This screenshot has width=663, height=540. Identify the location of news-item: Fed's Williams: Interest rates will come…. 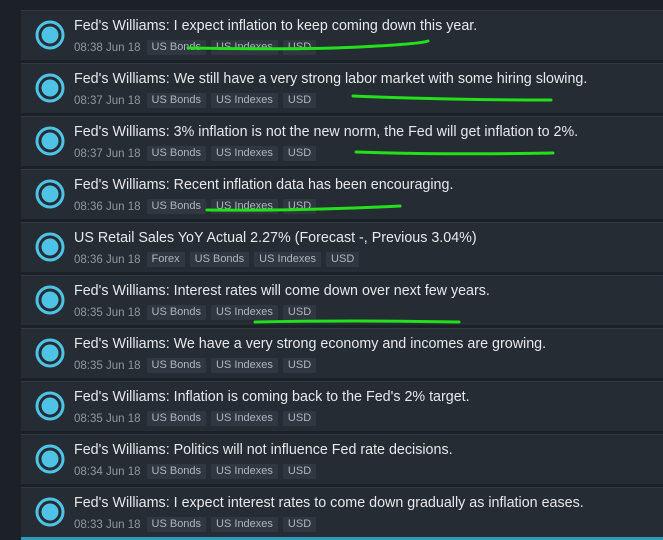
(342, 300).